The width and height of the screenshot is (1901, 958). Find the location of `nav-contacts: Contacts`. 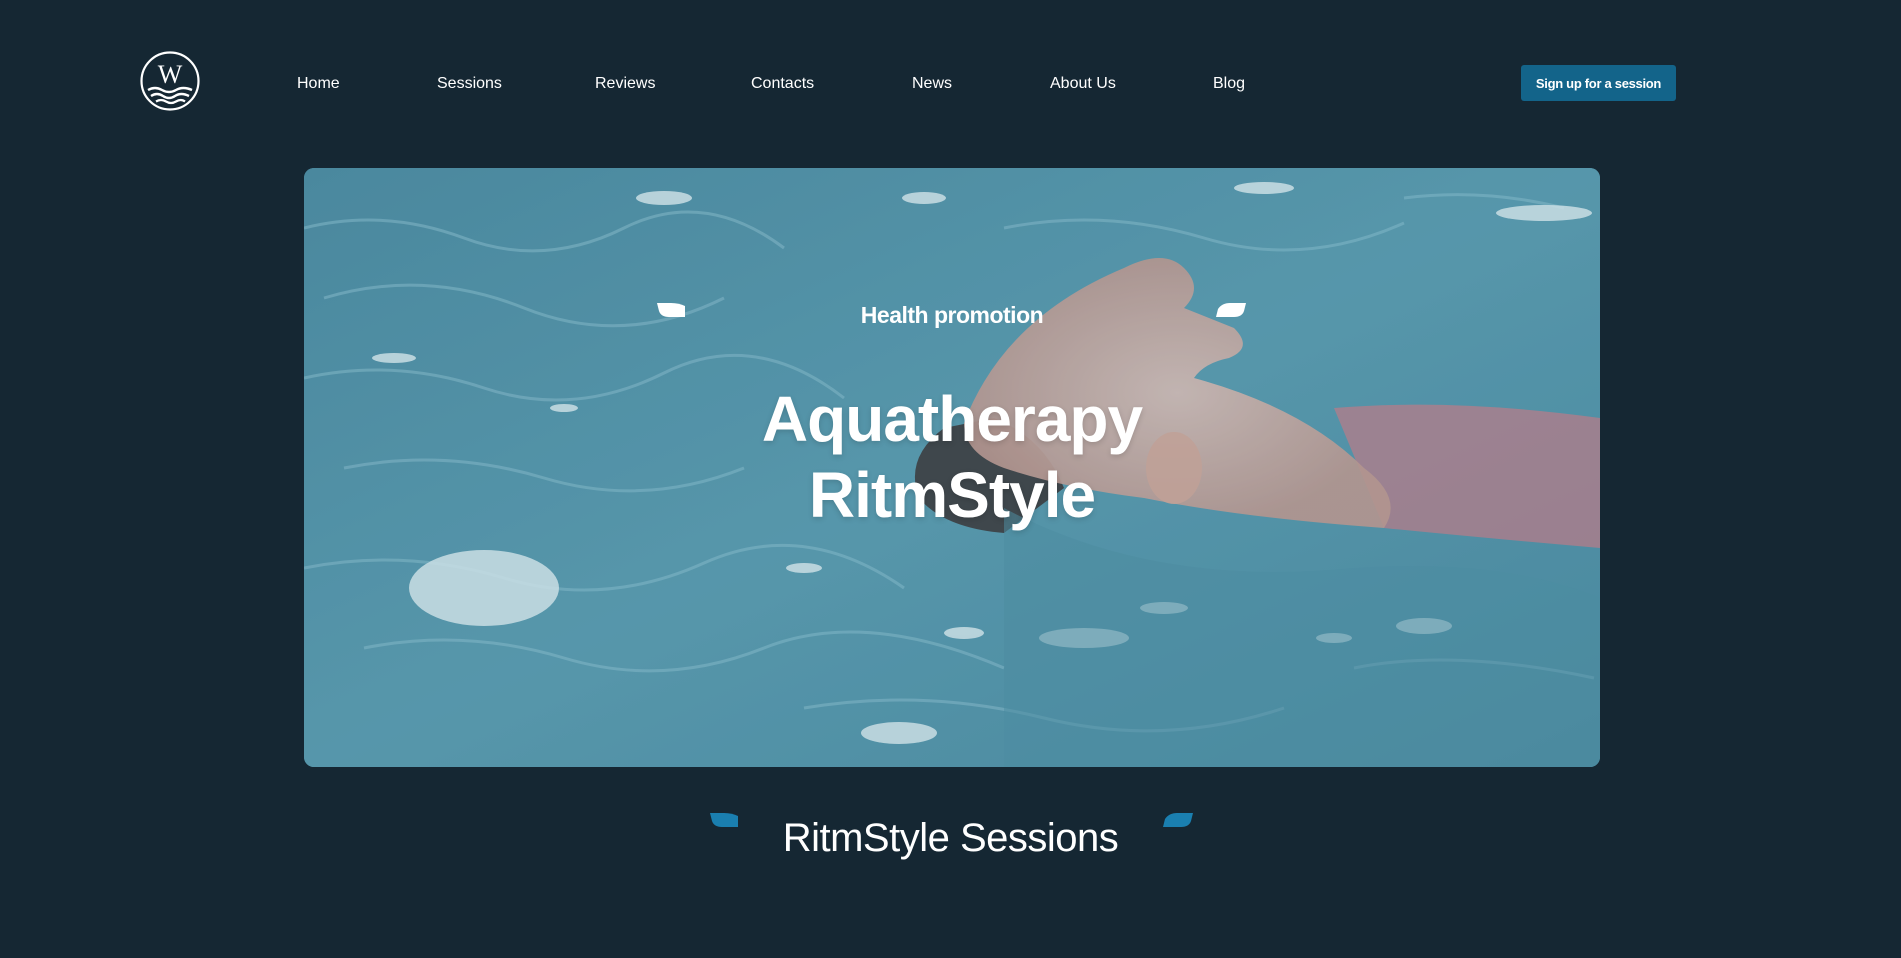

nav-contacts: Contacts is located at coordinates (782, 84).